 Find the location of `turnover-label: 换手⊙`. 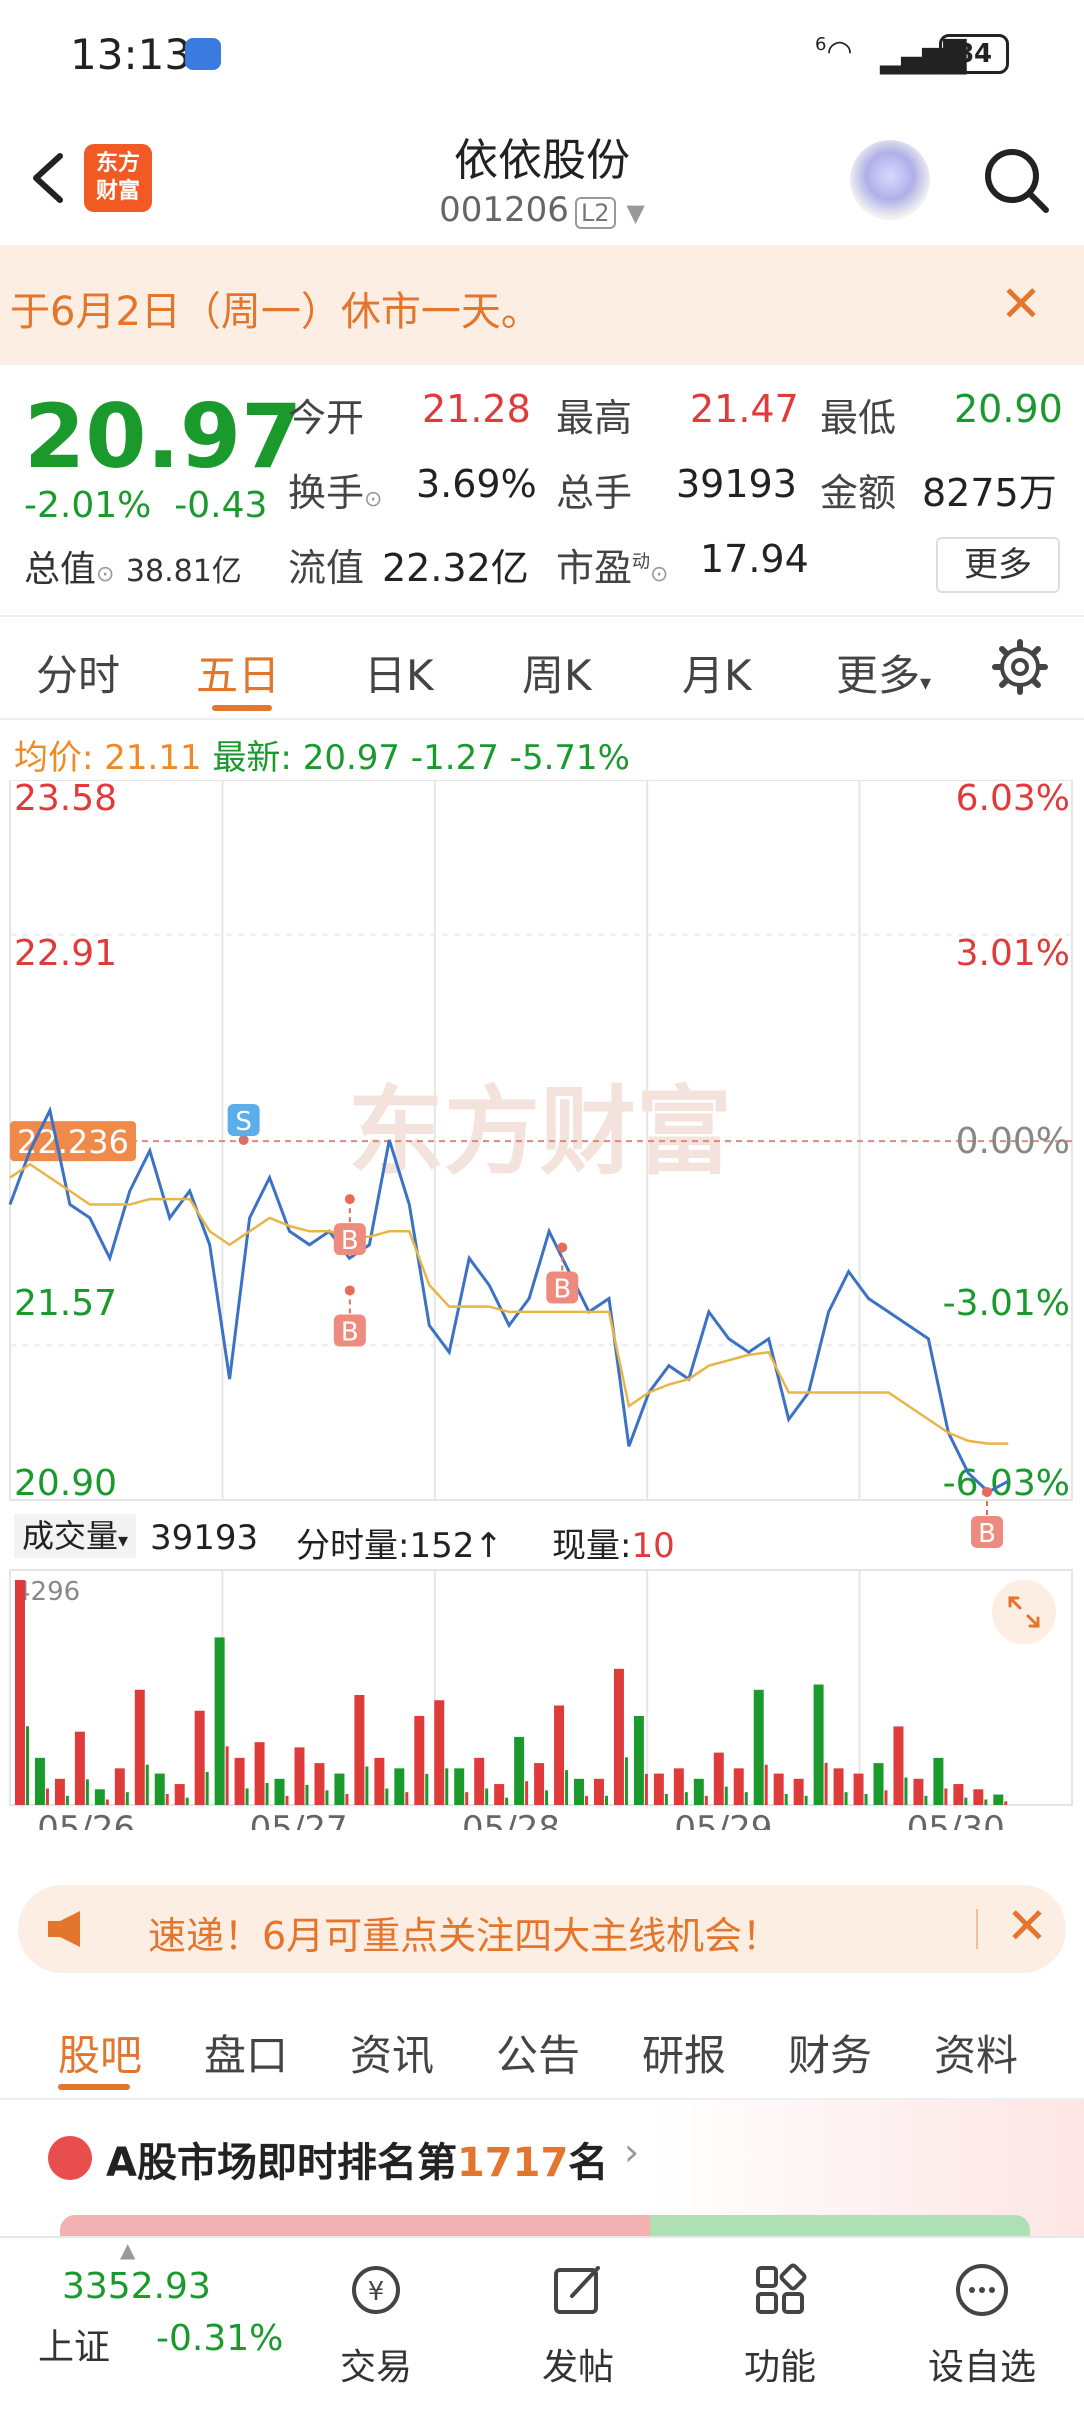

turnover-label: 换手⊙ is located at coordinates (335, 493).